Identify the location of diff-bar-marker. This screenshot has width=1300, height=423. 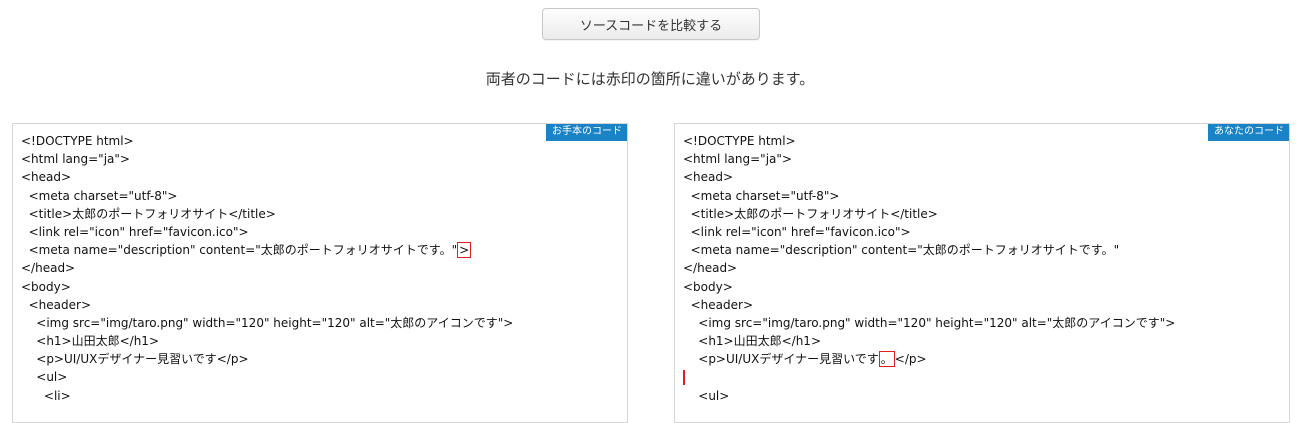
(684, 378).